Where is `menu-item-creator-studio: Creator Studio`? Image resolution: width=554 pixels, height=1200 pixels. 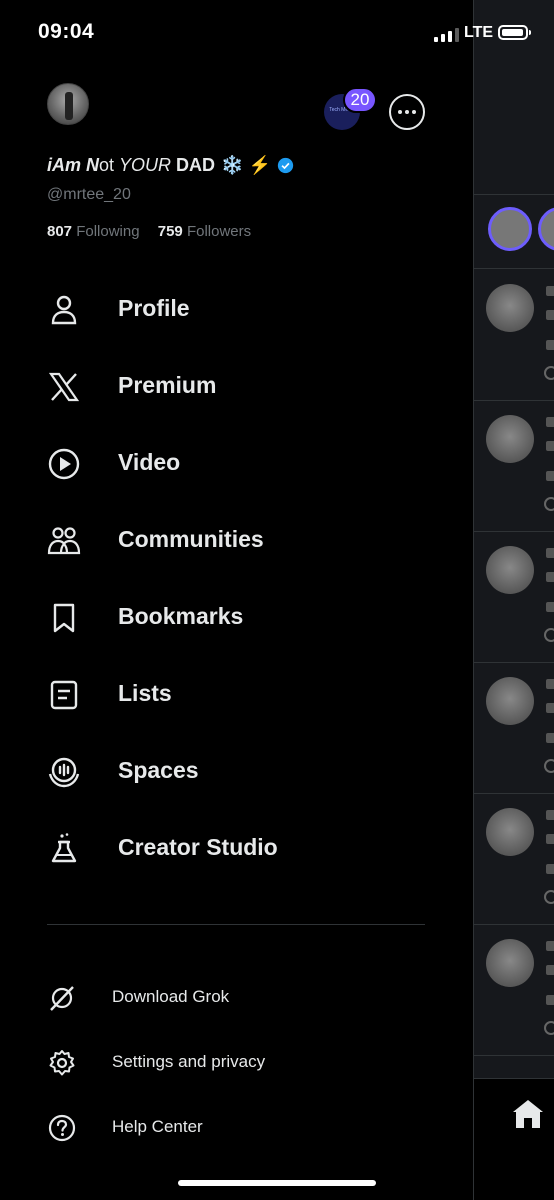
menu-item-creator-studio: Creator Studio is located at coordinates (236, 848).